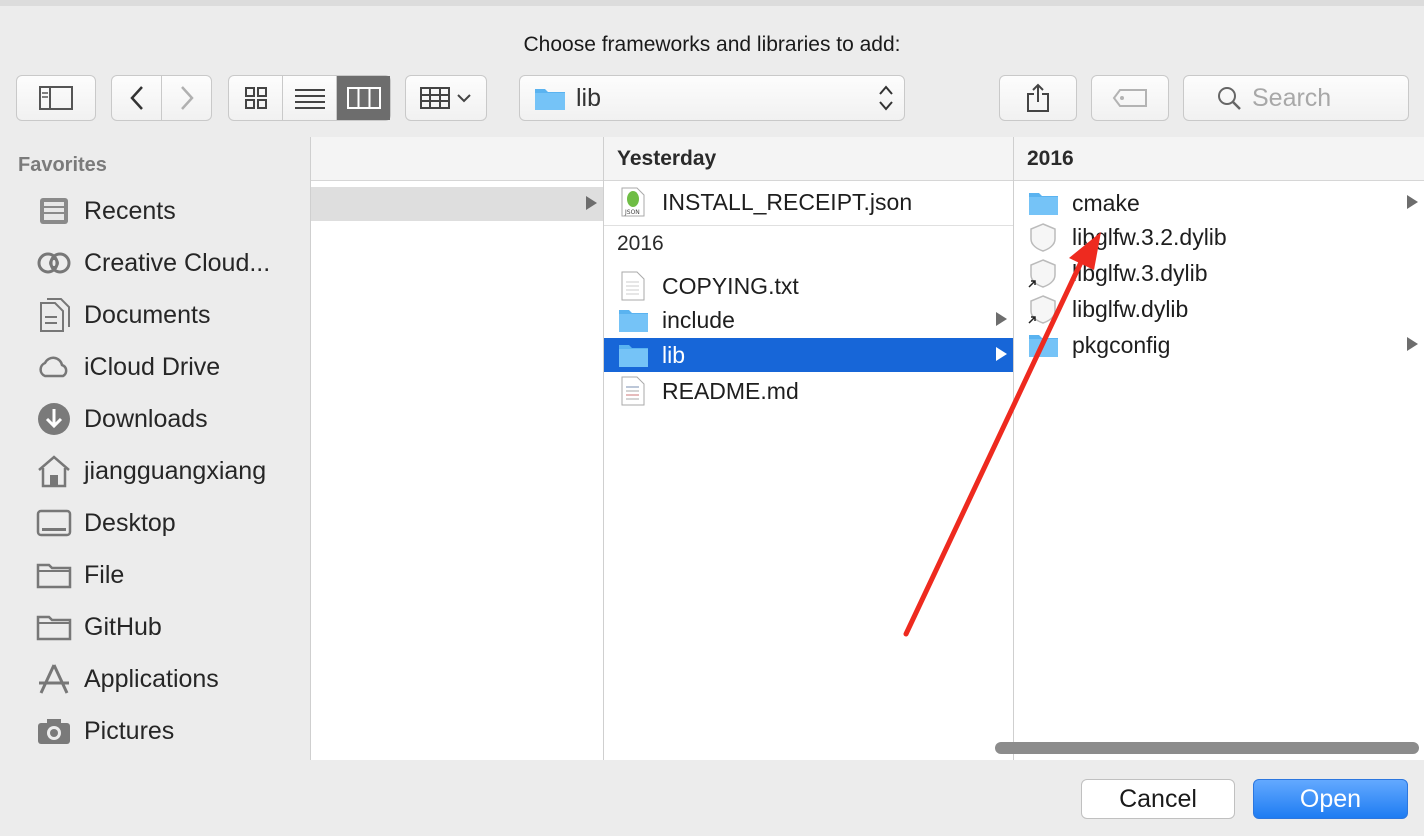 Image resolution: width=1424 pixels, height=836 pixels. What do you see at coordinates (808, 355) in the screenshot?
I see `list-item-selected: lib` at bounding box center [808, 355].